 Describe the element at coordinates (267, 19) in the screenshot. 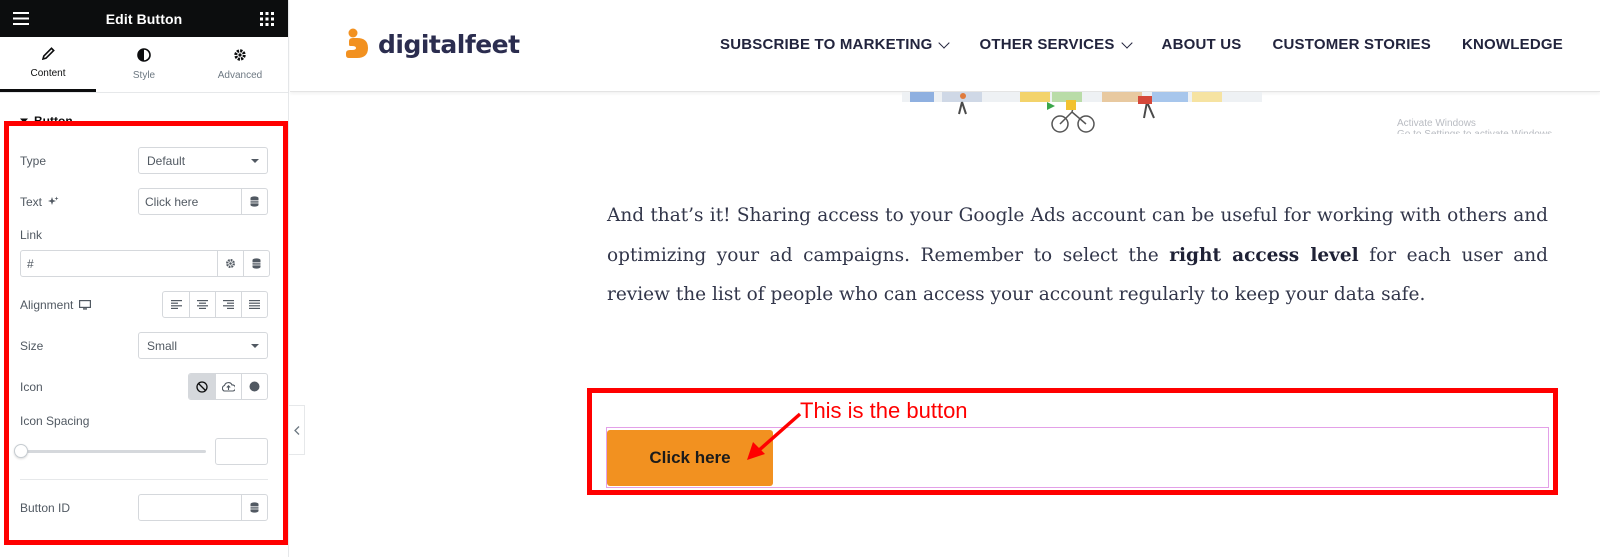

I see `widgets-grid-icon` at that location.